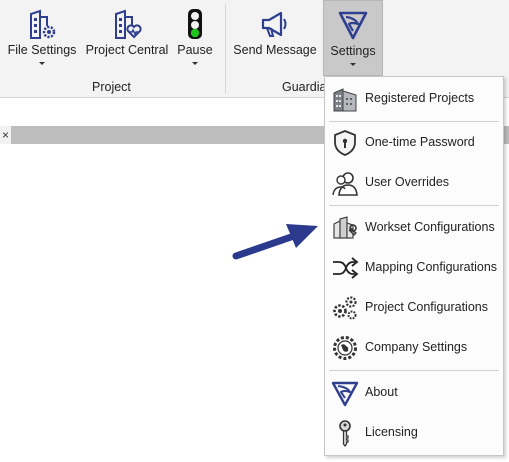 The width and height of the screenshot is (509, 462). Describe the element at coordinates (195, 24) in the screenshot. I see `traffic-light-icon` at that location.